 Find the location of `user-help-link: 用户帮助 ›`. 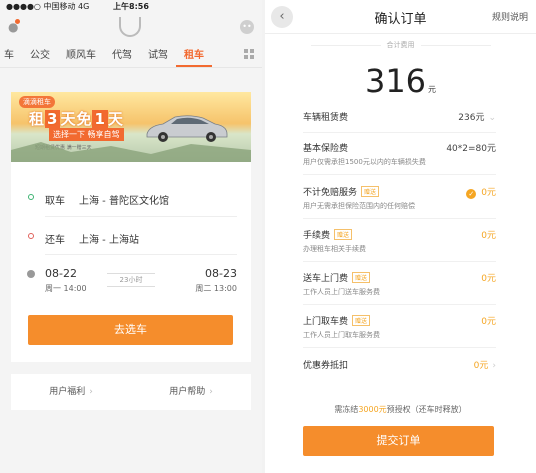

user-help-link: 用户帮助 › is located at coordinates (191, 392).